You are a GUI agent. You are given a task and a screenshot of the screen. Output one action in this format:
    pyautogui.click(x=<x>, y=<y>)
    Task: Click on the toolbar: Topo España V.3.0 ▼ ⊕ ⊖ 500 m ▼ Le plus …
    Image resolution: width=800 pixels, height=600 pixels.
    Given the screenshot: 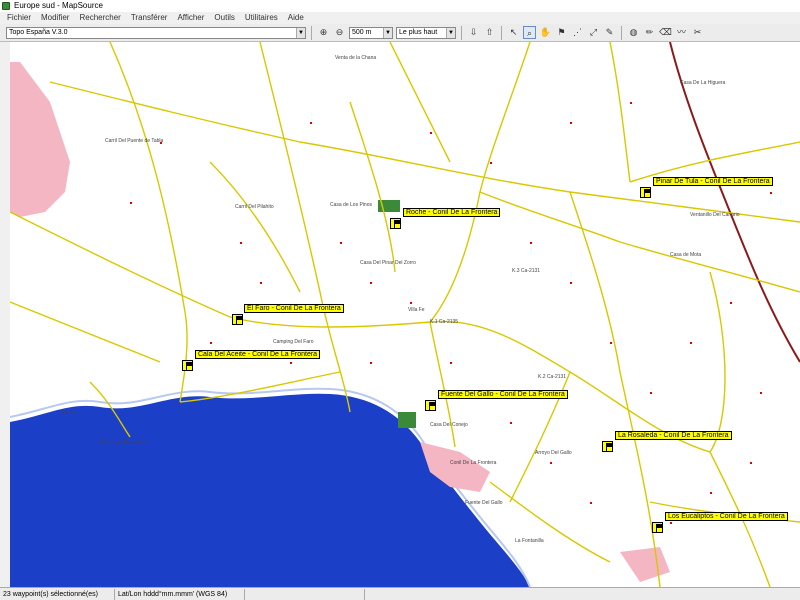 What is the action you would take?
    pyautogui.click(x=400, y=33)
    